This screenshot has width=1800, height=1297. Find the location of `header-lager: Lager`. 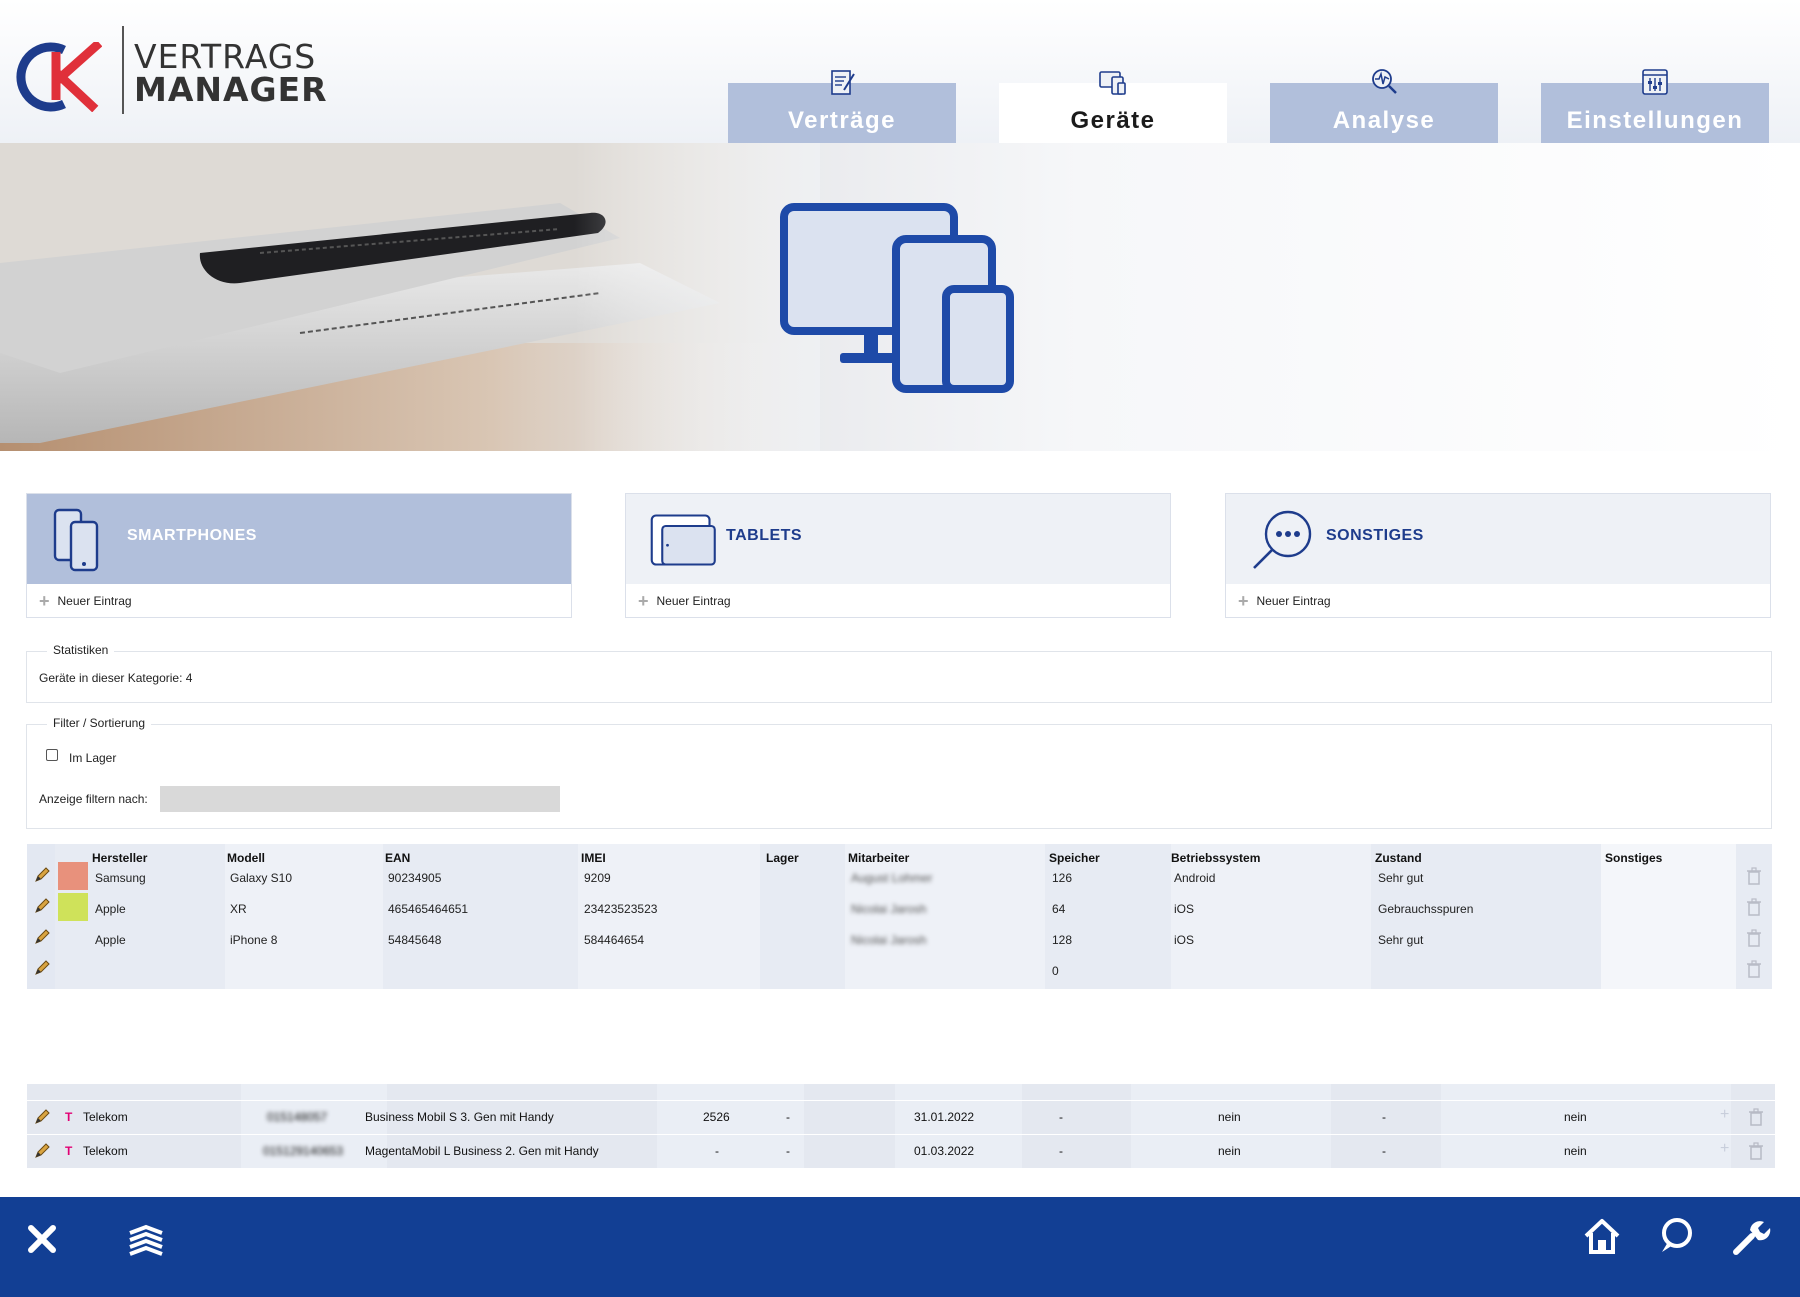

header-lager: Lager is located at coordinates (782, 858).